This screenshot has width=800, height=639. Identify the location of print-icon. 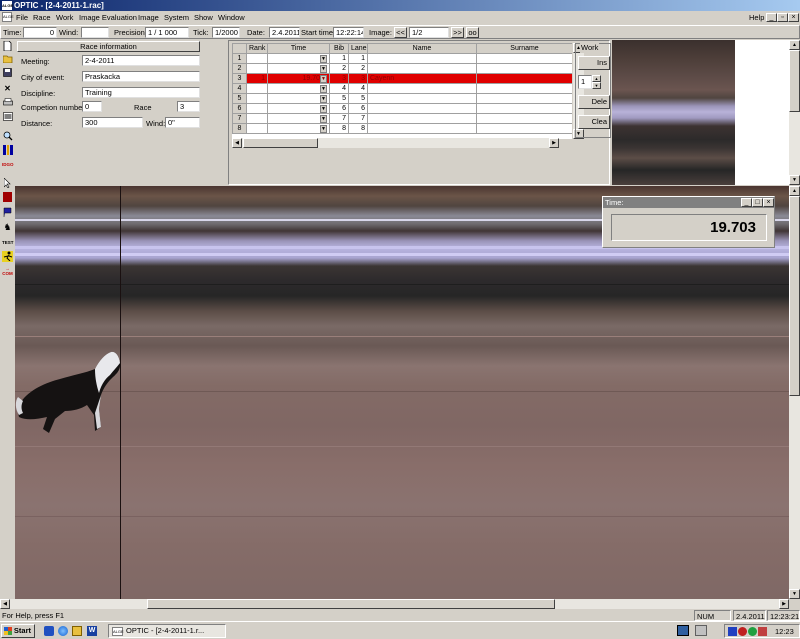
(7, 103).